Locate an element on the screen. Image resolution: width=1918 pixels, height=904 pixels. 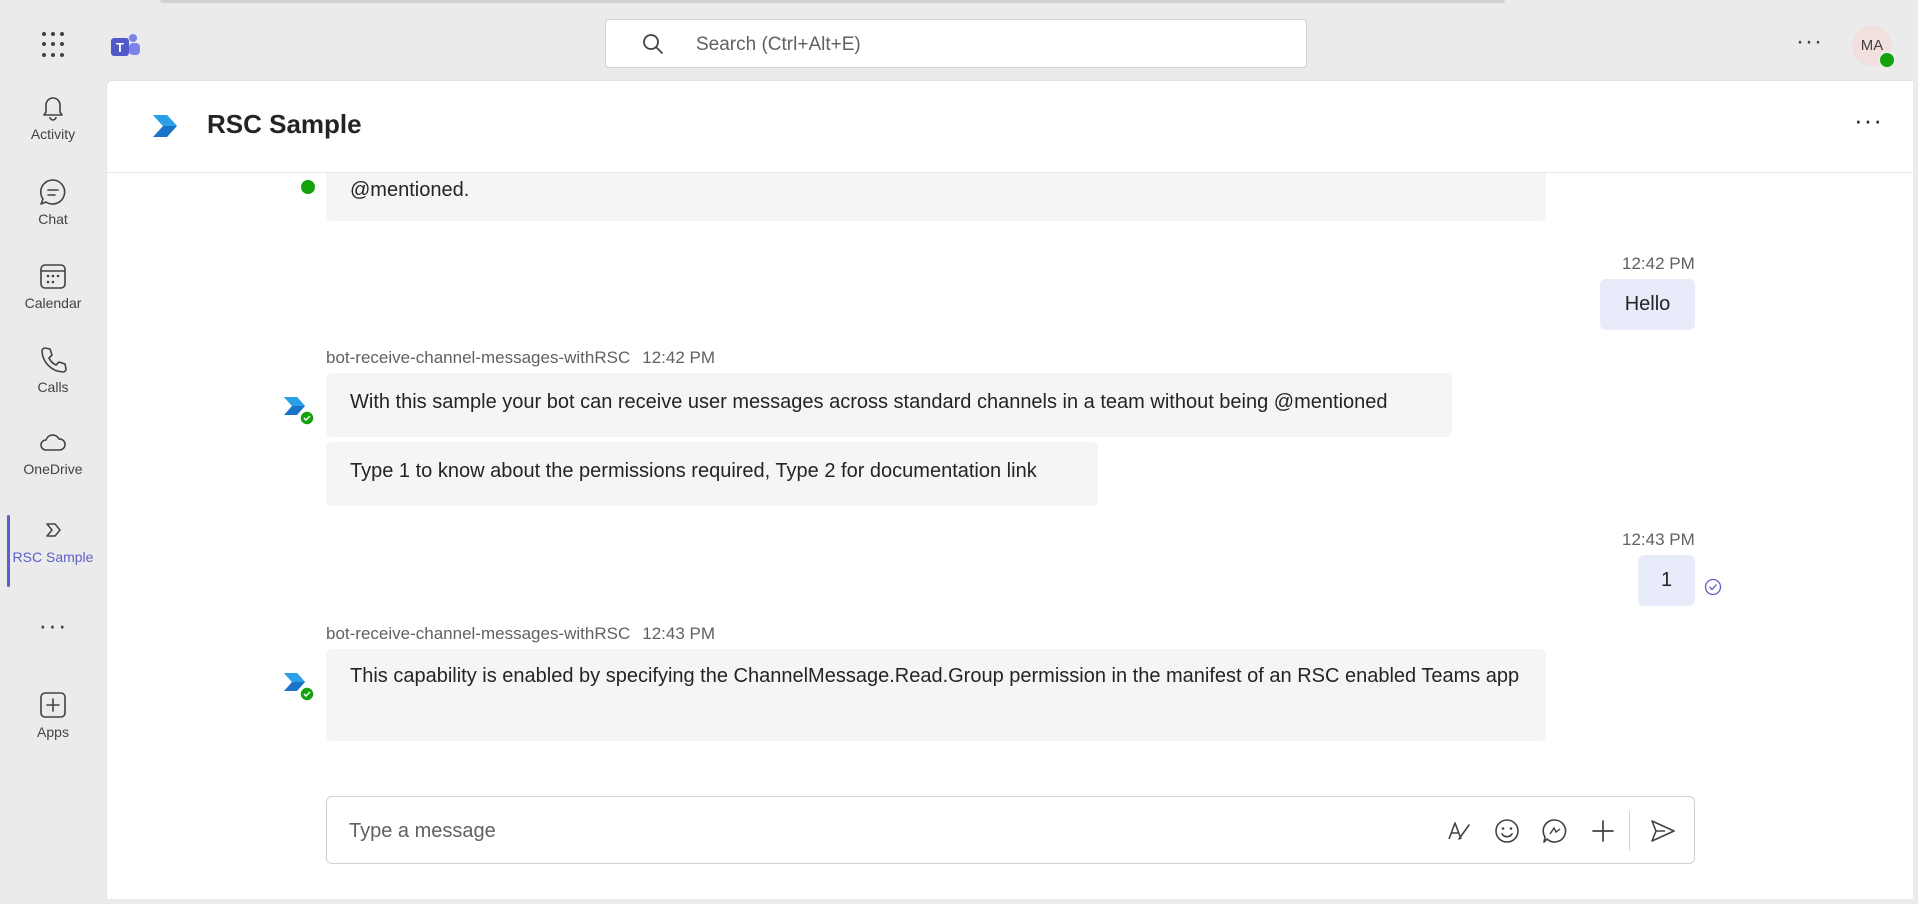
phone-icon is located at coordinates (54, 360).